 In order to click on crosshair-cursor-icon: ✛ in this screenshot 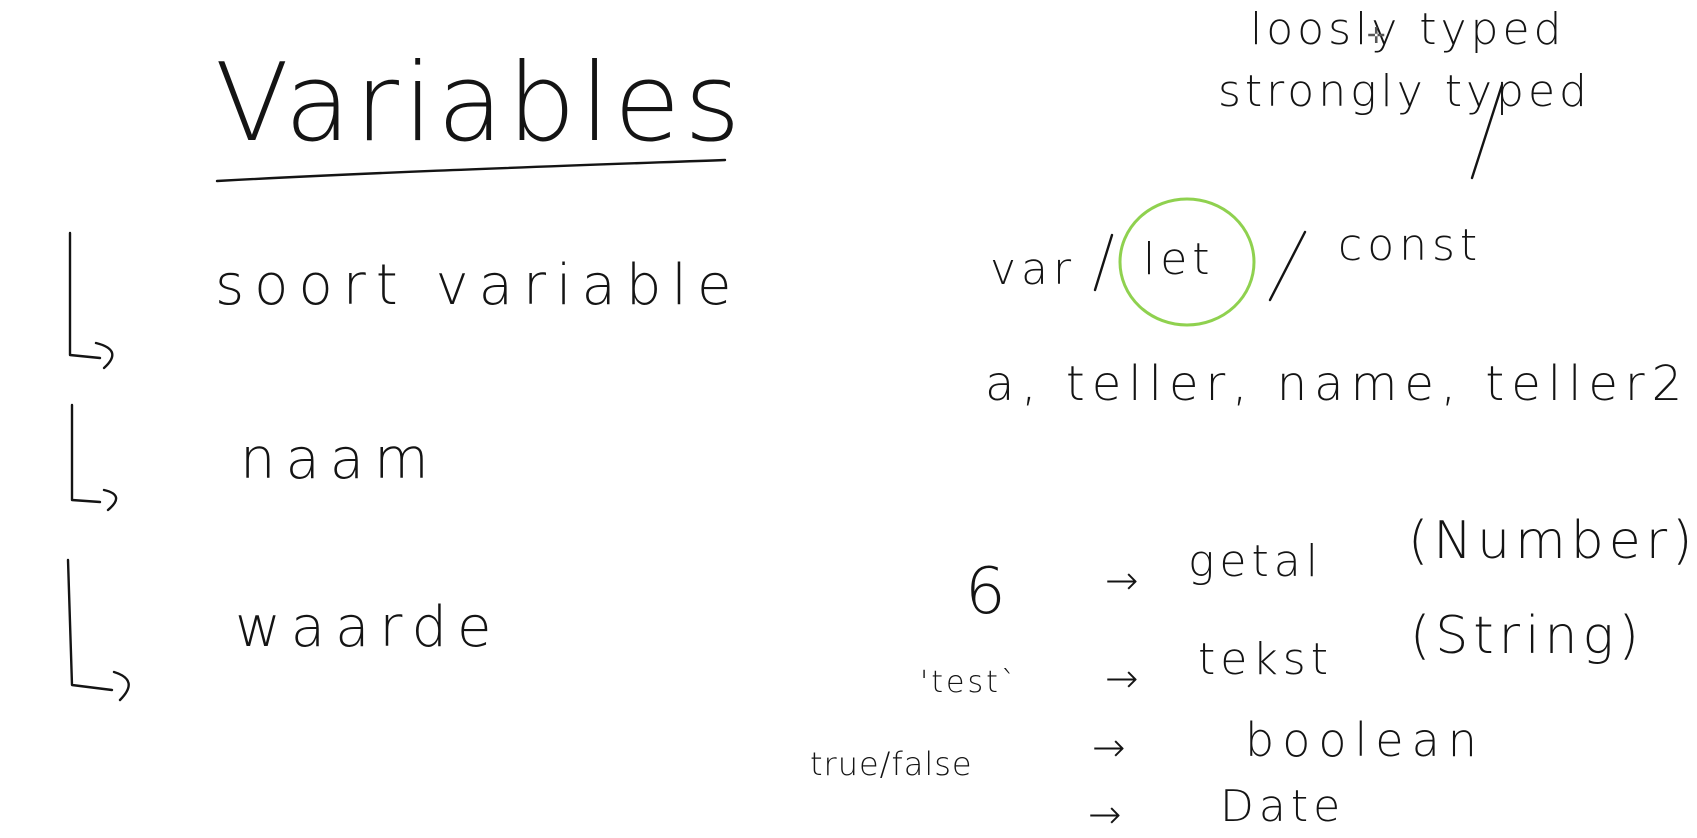, I will do `click(1376, 36)`.